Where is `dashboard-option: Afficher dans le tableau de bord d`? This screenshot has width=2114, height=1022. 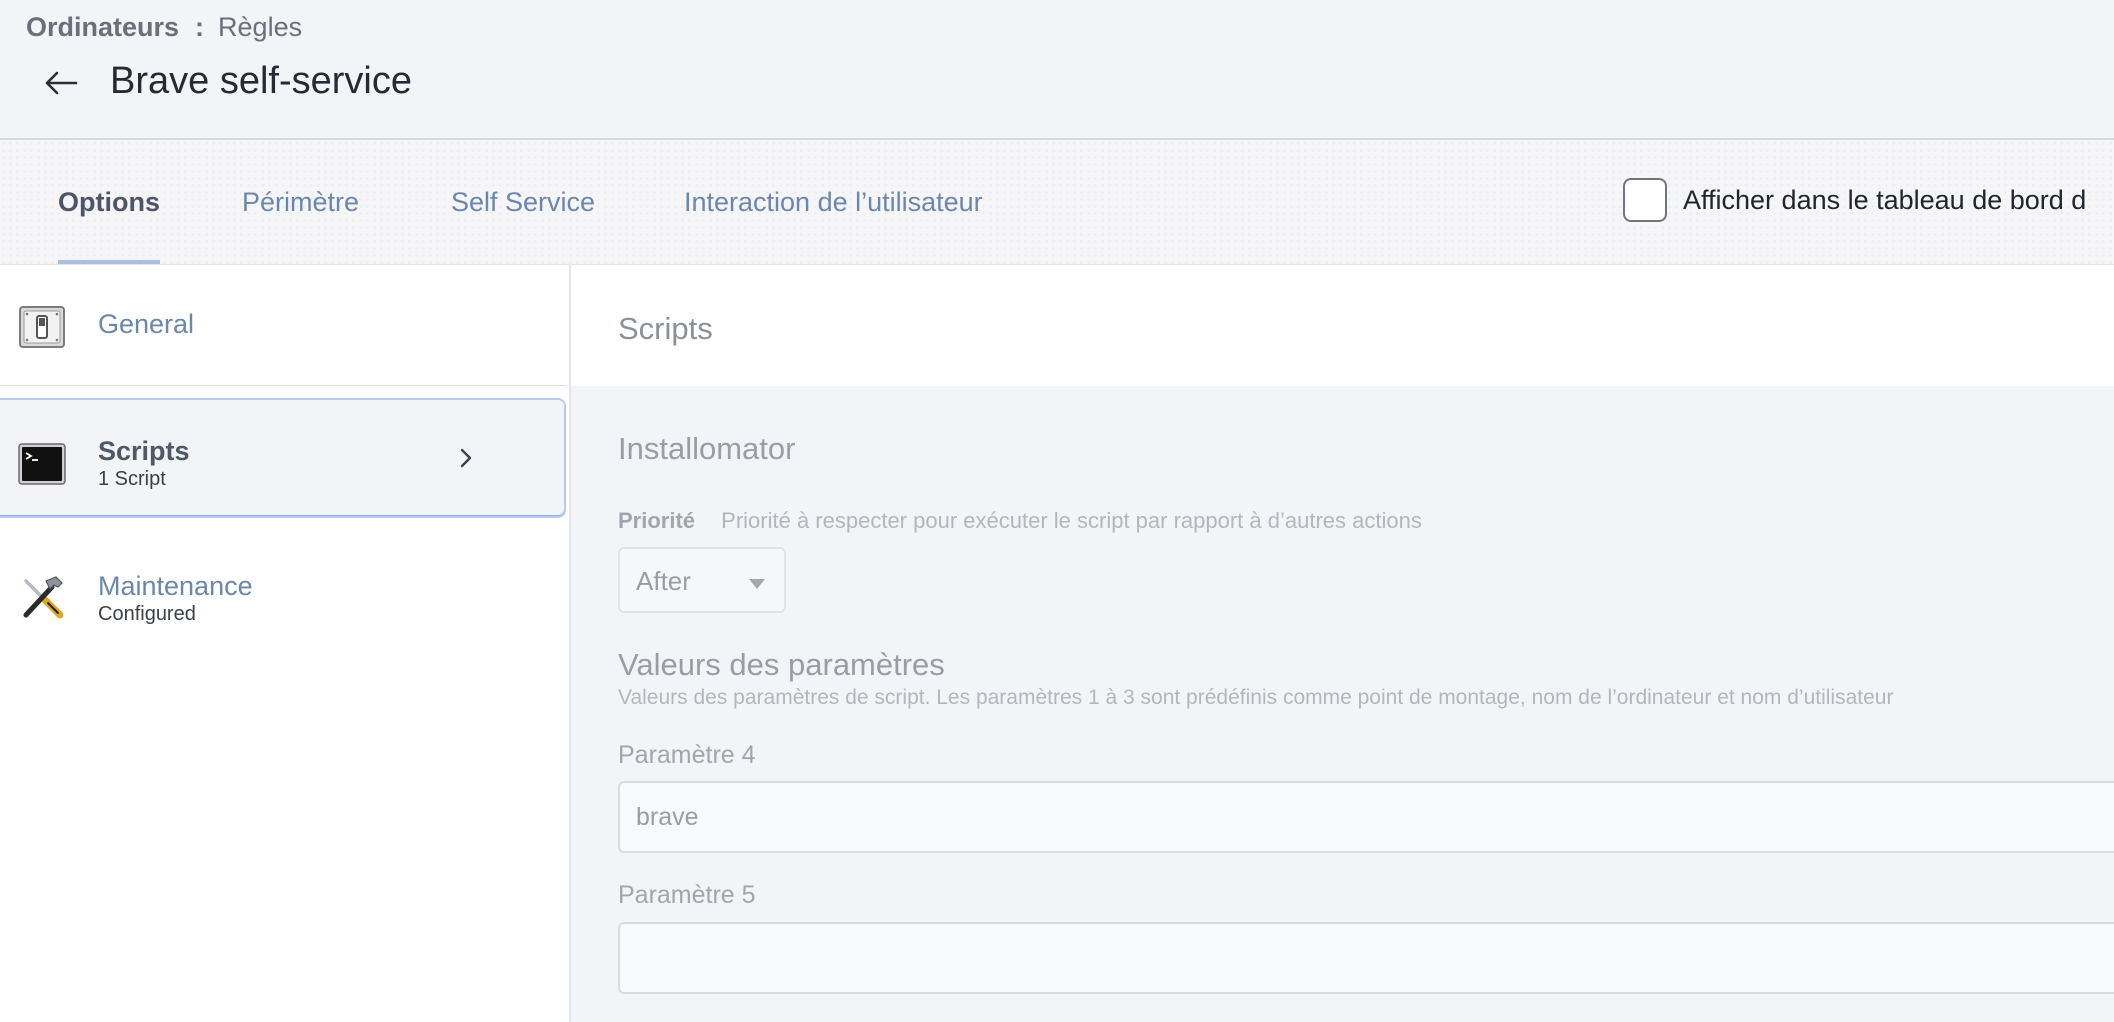 dashboard-option: Afficher dans le tableau de bord d is located at coordinates (1854, 200).